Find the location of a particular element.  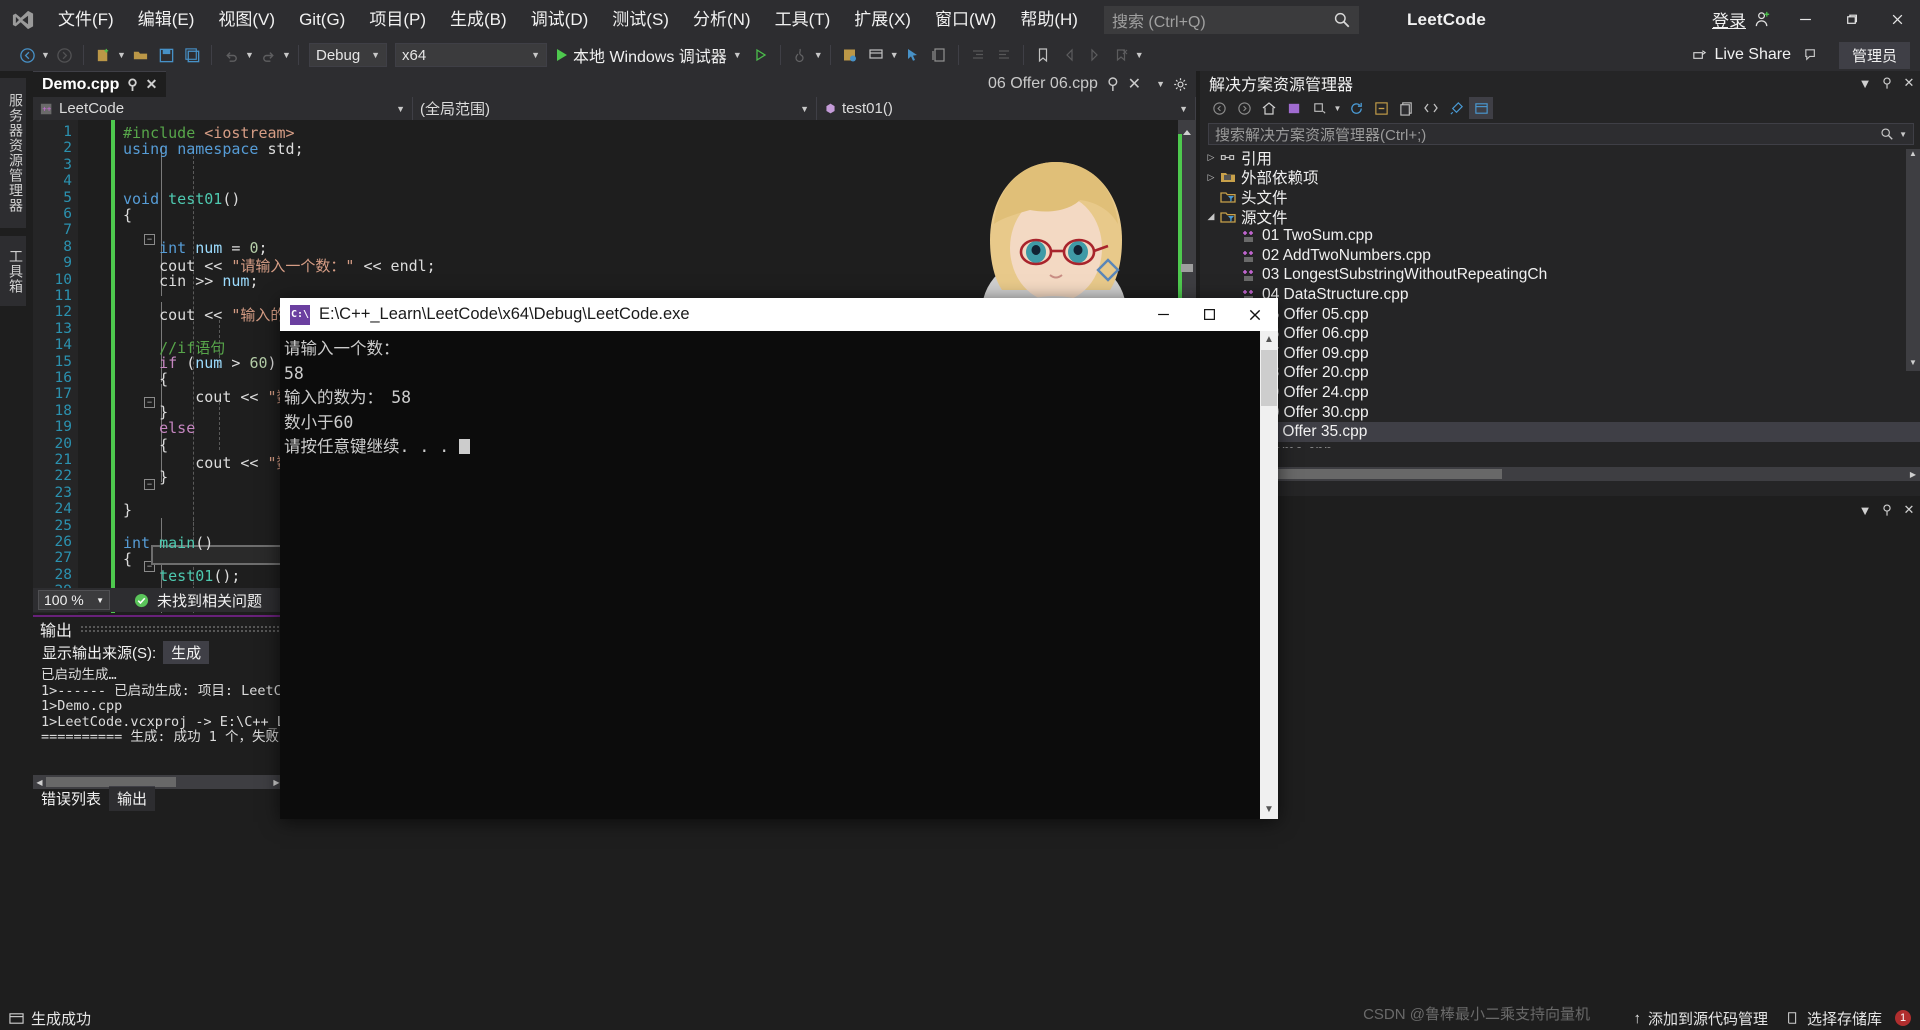

git-changes-badge: 1 is located at coordinates (1903, 1018).